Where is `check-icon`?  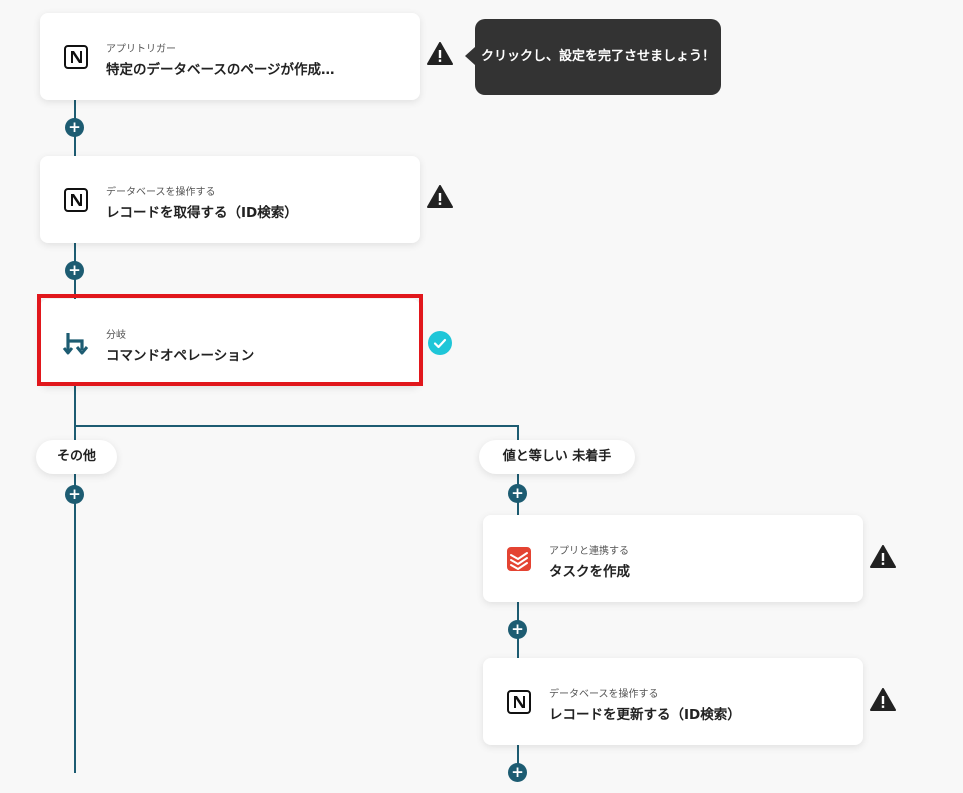 check-icon is located at coordinates (440, 343).